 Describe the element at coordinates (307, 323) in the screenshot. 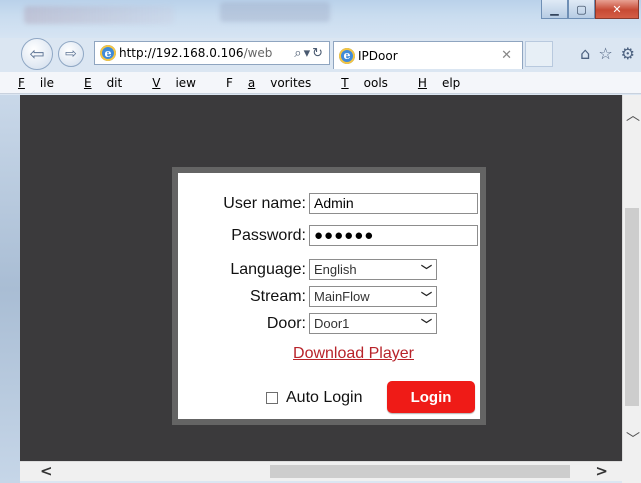

I see `door-row: Door: Door1 ﹀` at that location.